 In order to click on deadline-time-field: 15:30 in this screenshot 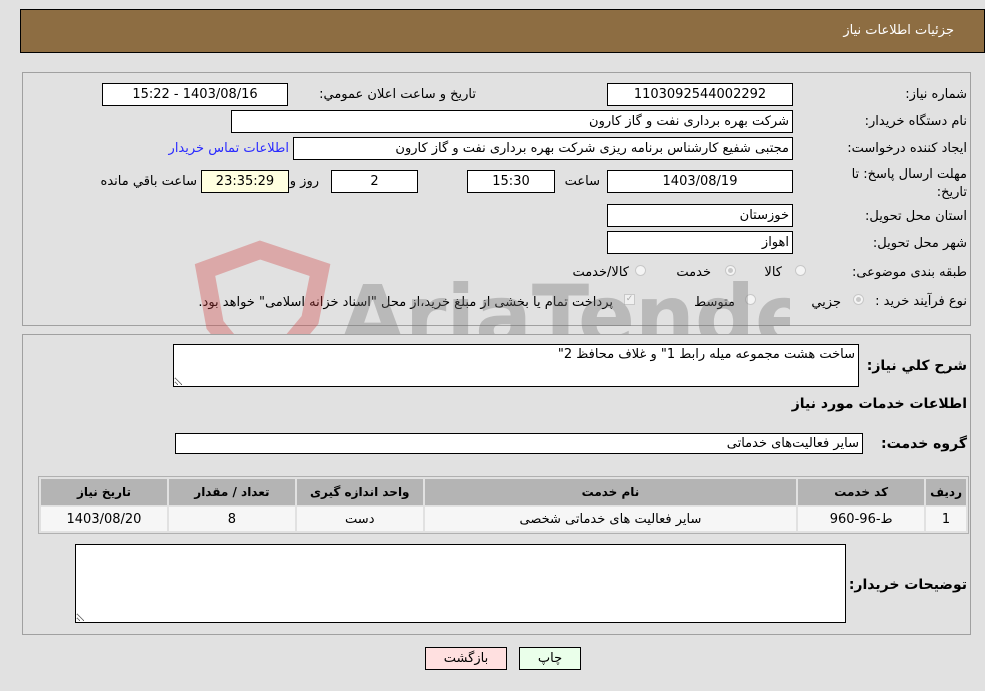, I will do `click(511, 181)`.